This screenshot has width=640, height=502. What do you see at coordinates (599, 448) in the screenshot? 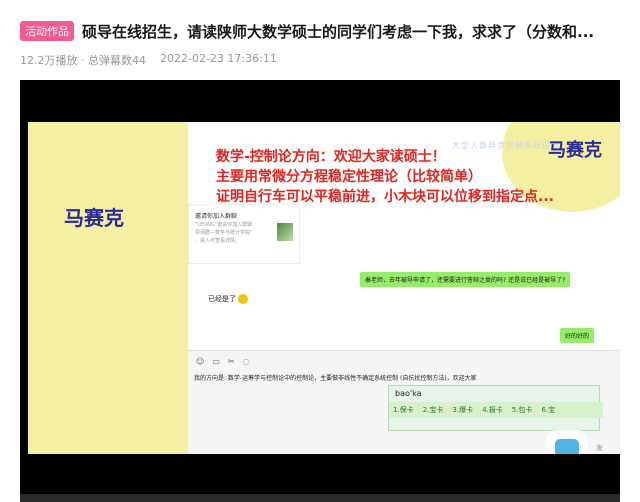
I see `send-button: 发` at bounding box center [599, 448].